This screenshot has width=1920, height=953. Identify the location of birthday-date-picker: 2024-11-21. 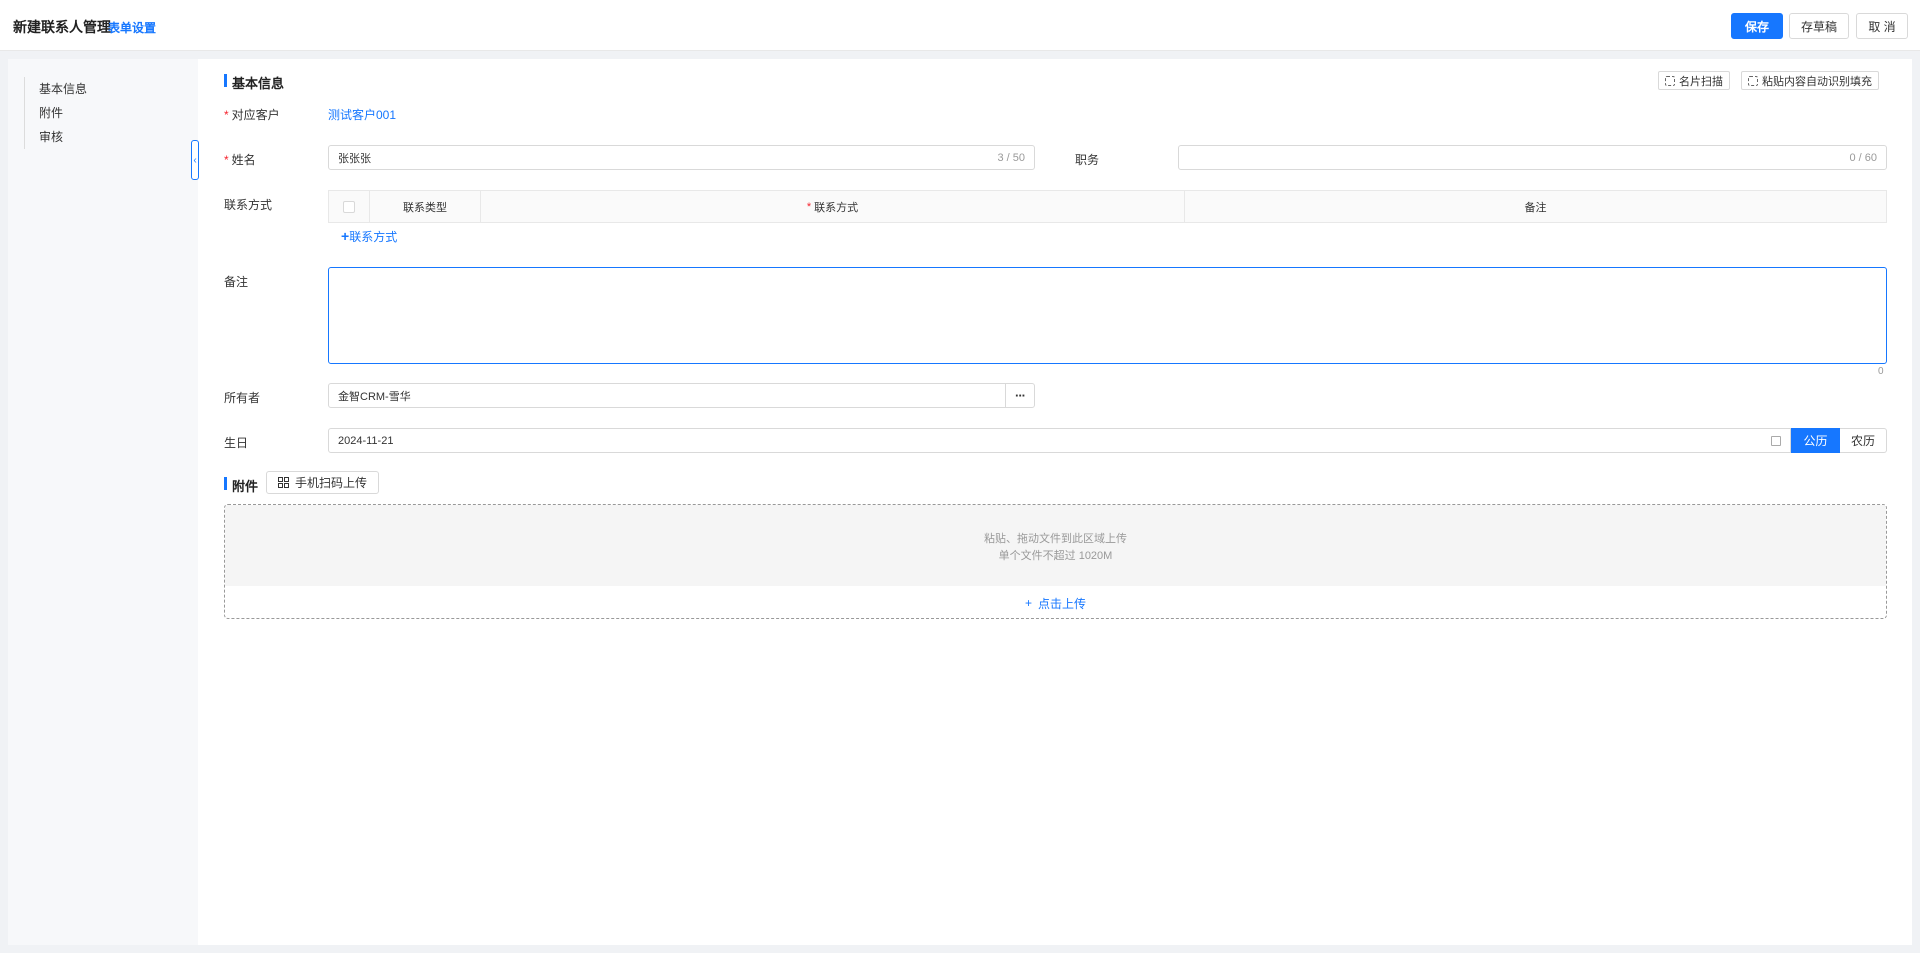
(1059, 440).